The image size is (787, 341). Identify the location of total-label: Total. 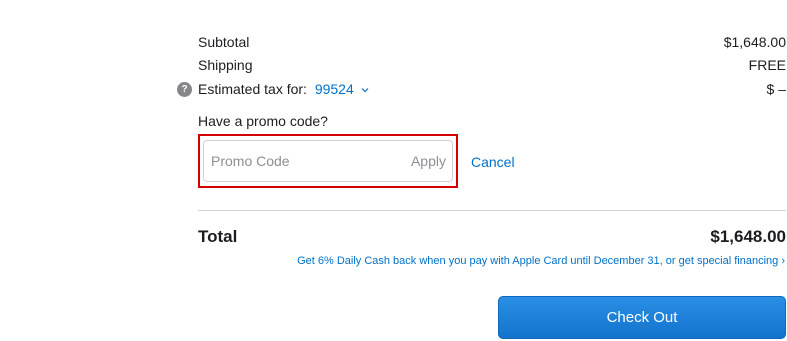
(218, 236).